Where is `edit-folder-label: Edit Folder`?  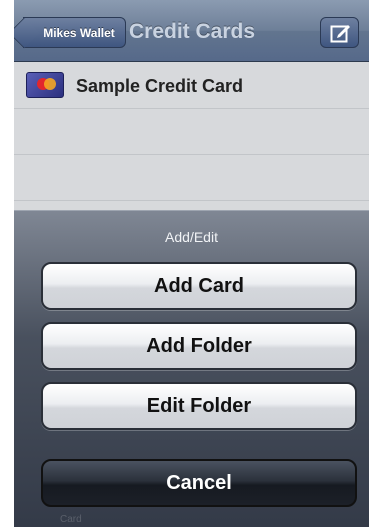 edit-folder-label: Edit Folder is located at coordinates (199, 405).